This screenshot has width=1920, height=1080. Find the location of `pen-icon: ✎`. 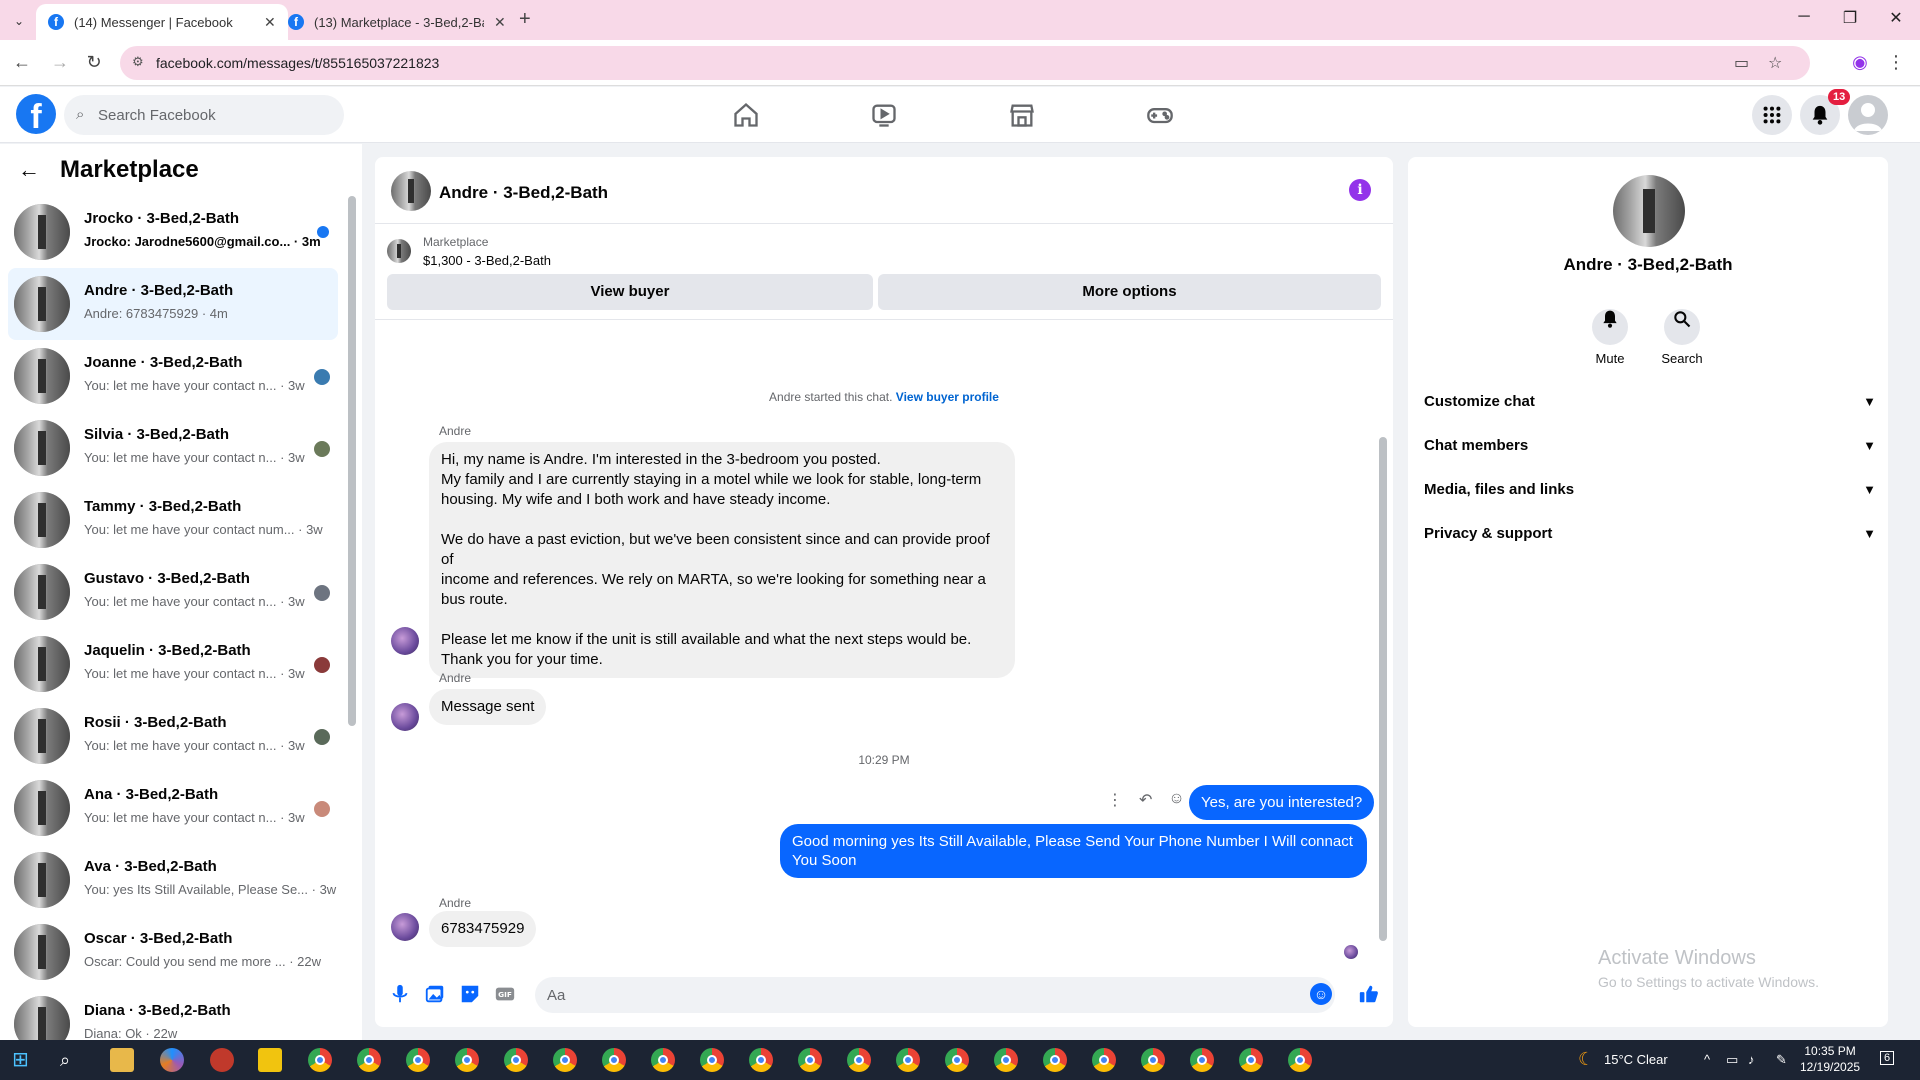

pen-icon: ✎ is located at coordinates (1781, 1060).